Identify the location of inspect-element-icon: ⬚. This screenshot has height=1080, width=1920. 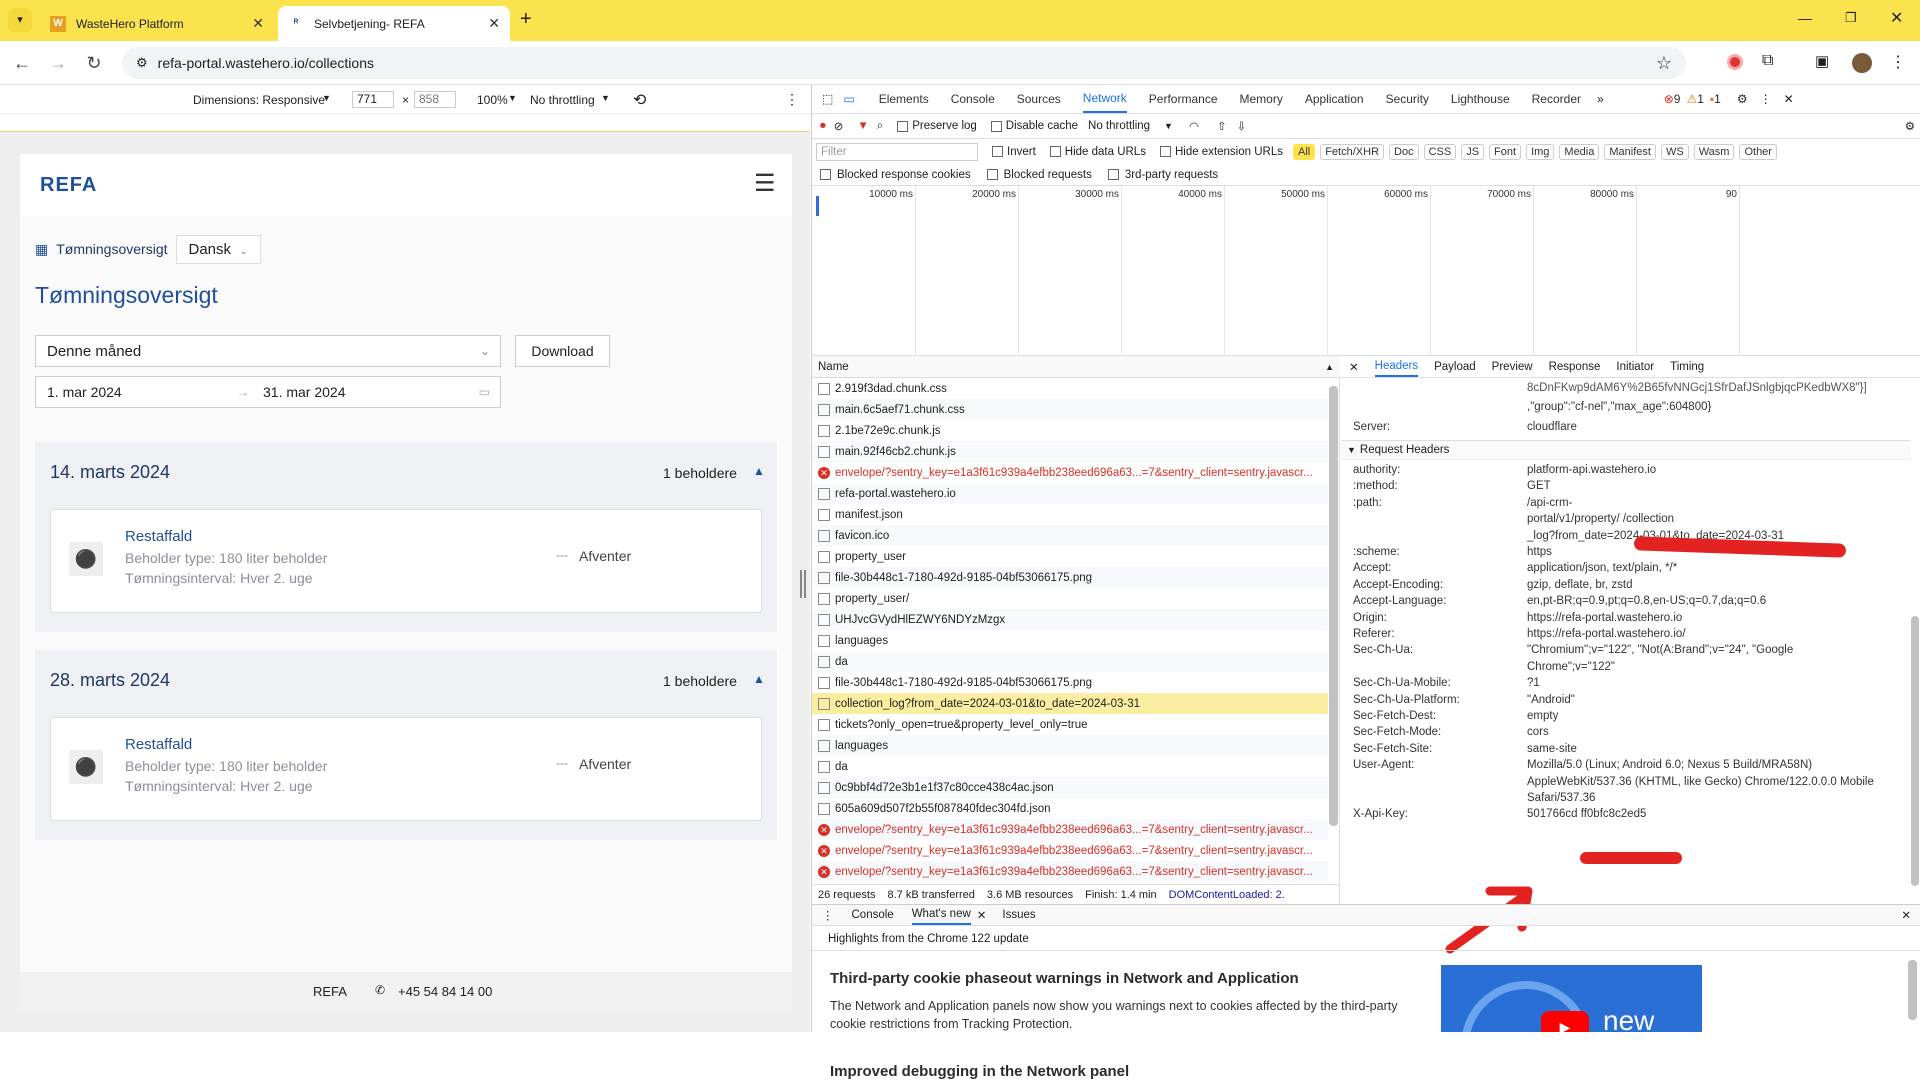
(827, 99).